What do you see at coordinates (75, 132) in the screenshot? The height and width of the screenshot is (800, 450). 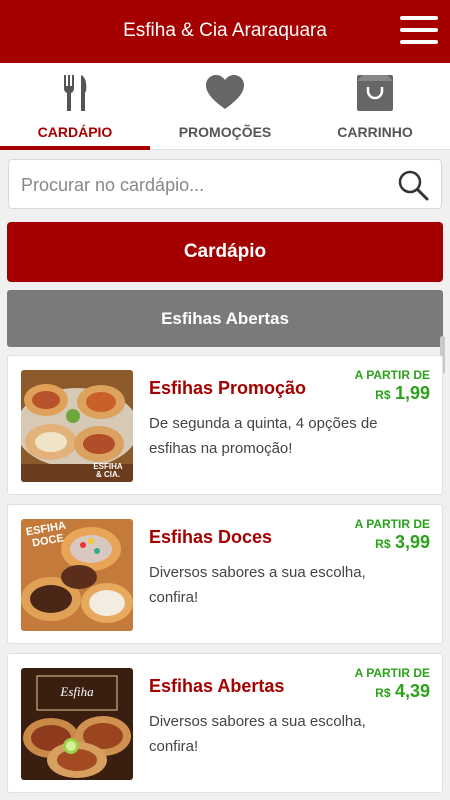 I see `tab-cardapio-label: CARDÁPIO` at bounding box center [75, 132].